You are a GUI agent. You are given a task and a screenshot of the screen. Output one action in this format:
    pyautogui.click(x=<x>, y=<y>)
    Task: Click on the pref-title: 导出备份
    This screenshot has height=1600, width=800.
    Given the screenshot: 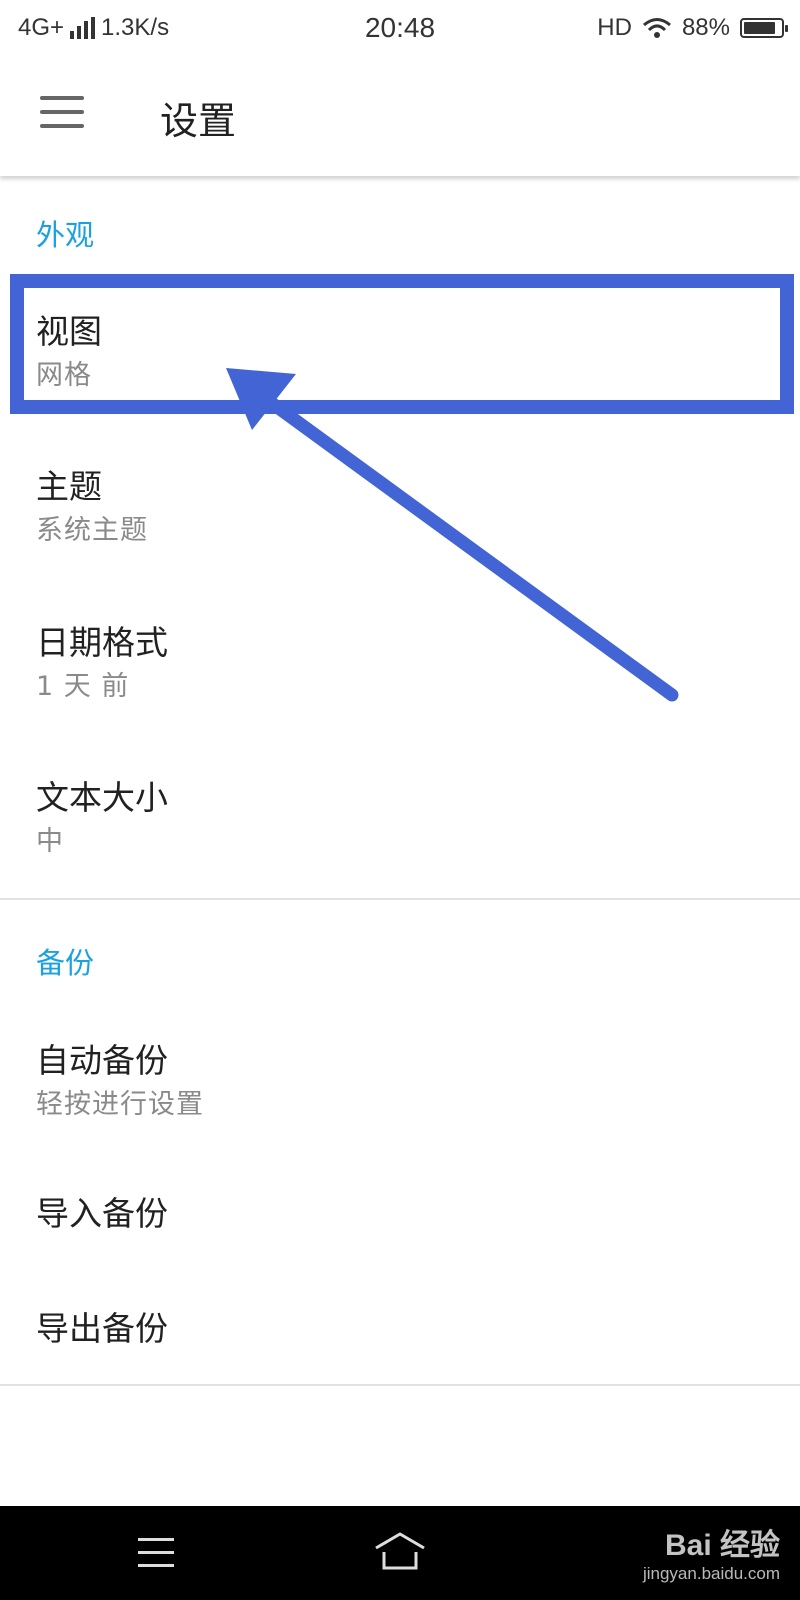 What is the action you would take?
    pyautogui.click(x=102, y=1328)
    